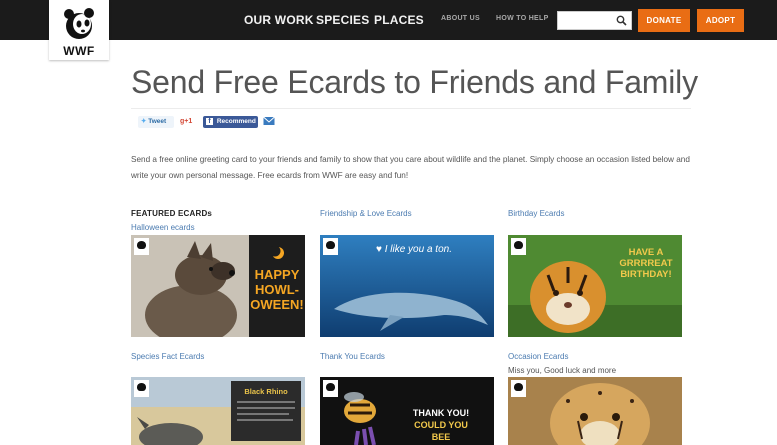 The width and height of the screenshot is (777, 445). Describe the element at coordinates (664, 20) in the screenshot. I see `donate-button: DONATE` at that location.